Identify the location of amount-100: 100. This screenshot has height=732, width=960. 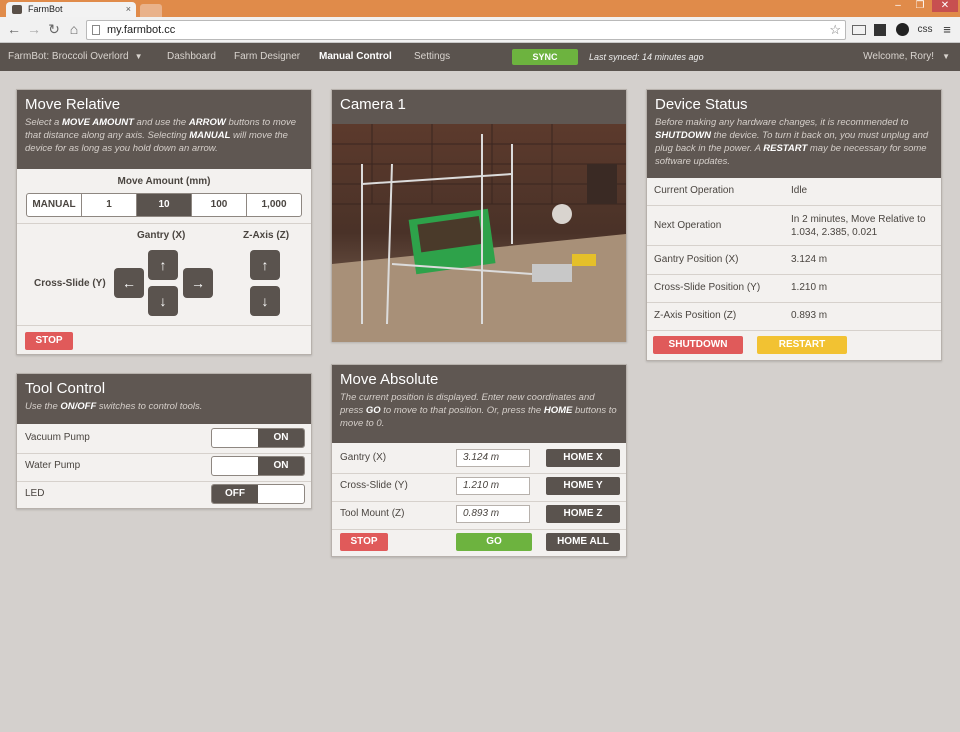
(218, 205).